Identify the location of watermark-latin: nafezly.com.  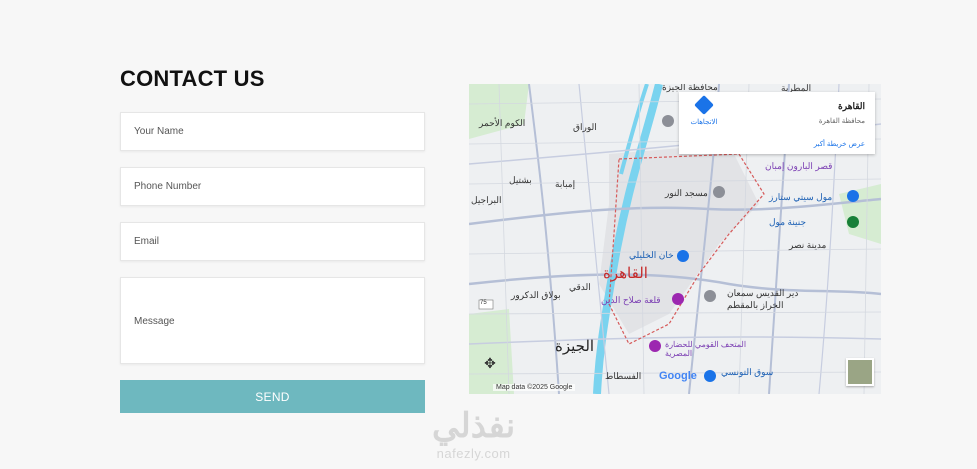
(473, 453).